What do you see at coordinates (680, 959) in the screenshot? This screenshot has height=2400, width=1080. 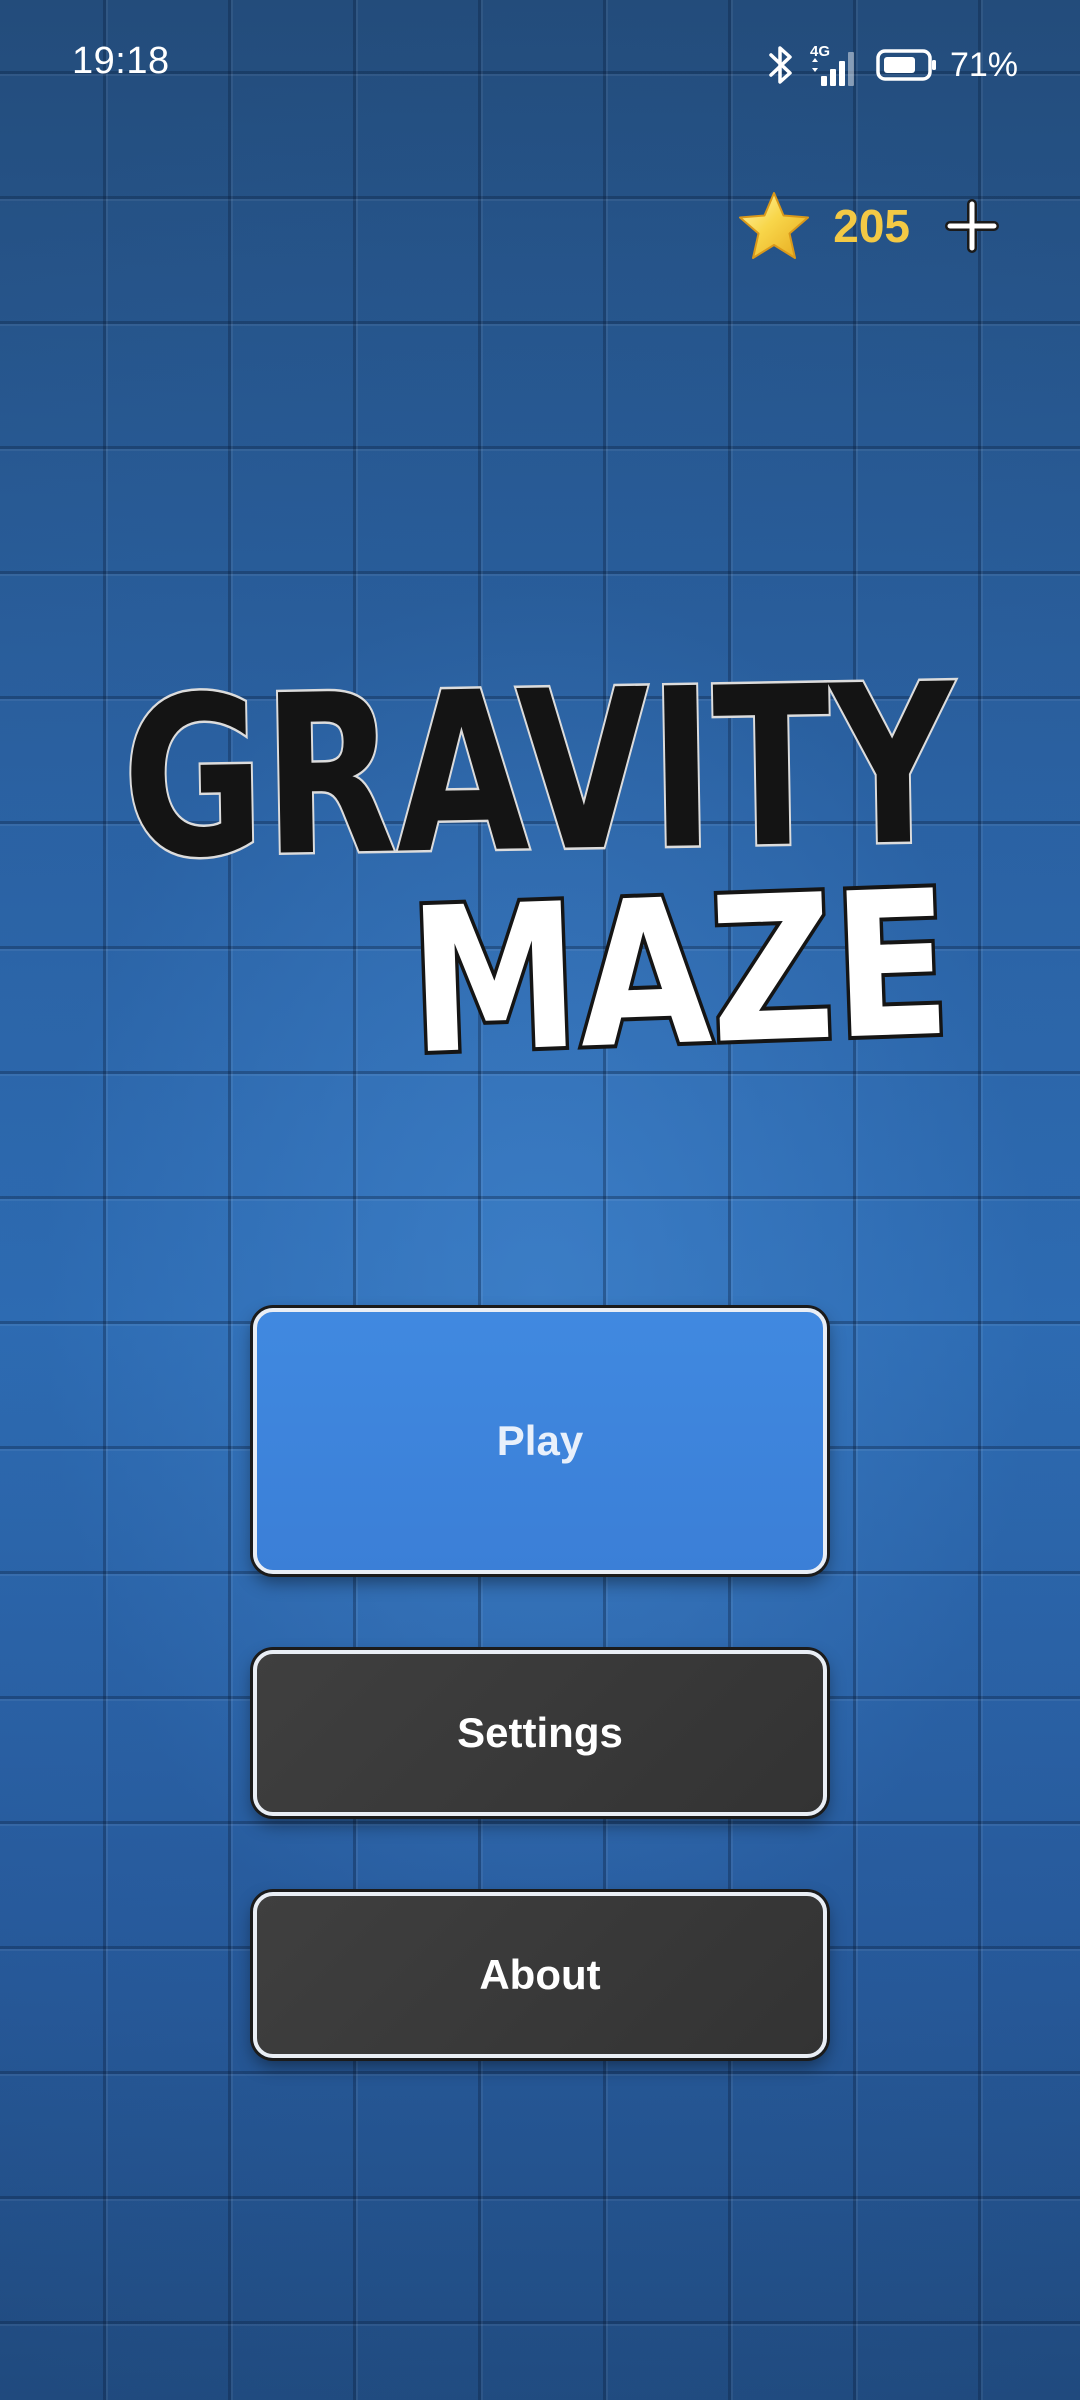 I see `title-line-2: MAZE` at bounding box center [680, 959].